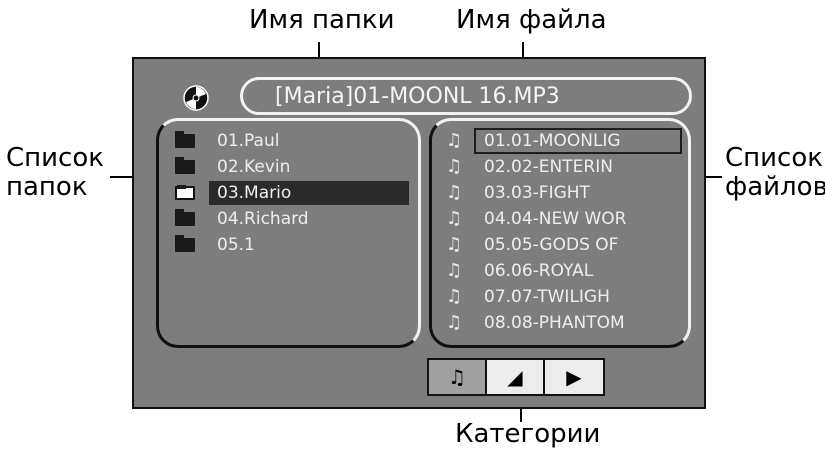 The image size is (825, 458). I want to click on folder-name-callout: Имя папки, so click(322, 20).